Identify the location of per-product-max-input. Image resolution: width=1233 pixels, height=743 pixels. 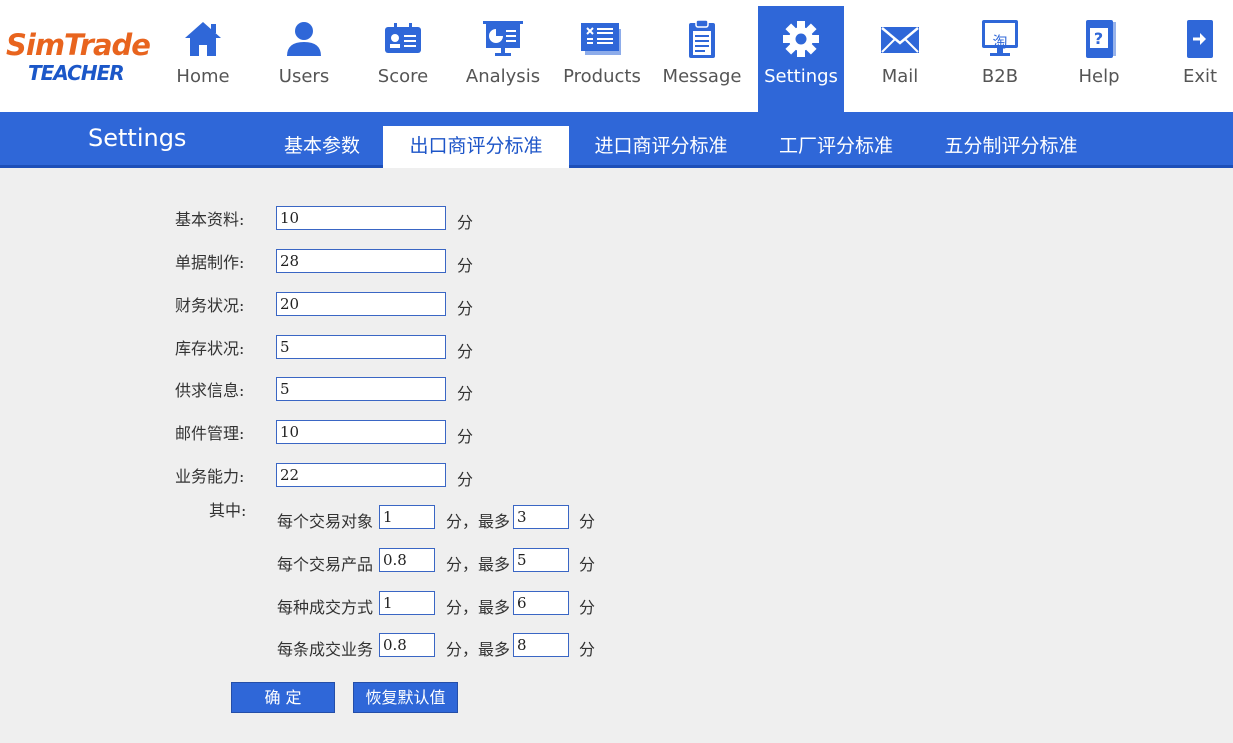
(541, 560).